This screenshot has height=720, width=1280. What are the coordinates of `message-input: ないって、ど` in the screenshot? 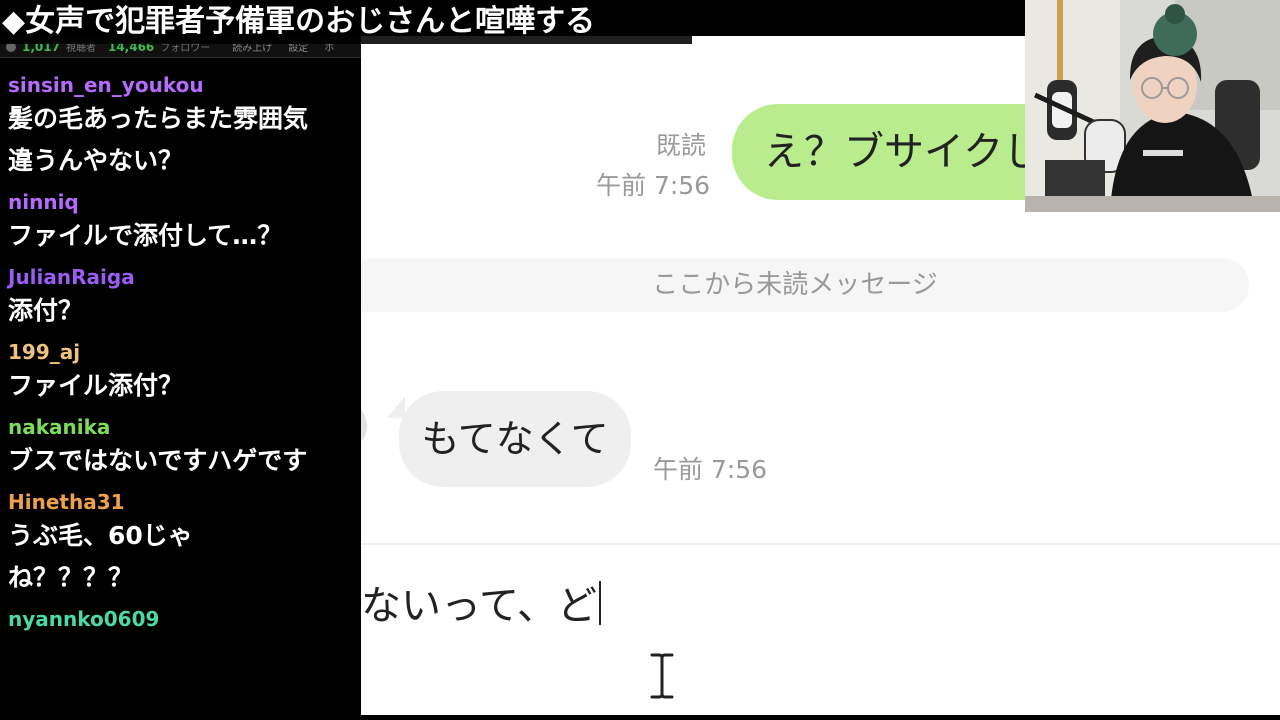 It's located at (711, 606).